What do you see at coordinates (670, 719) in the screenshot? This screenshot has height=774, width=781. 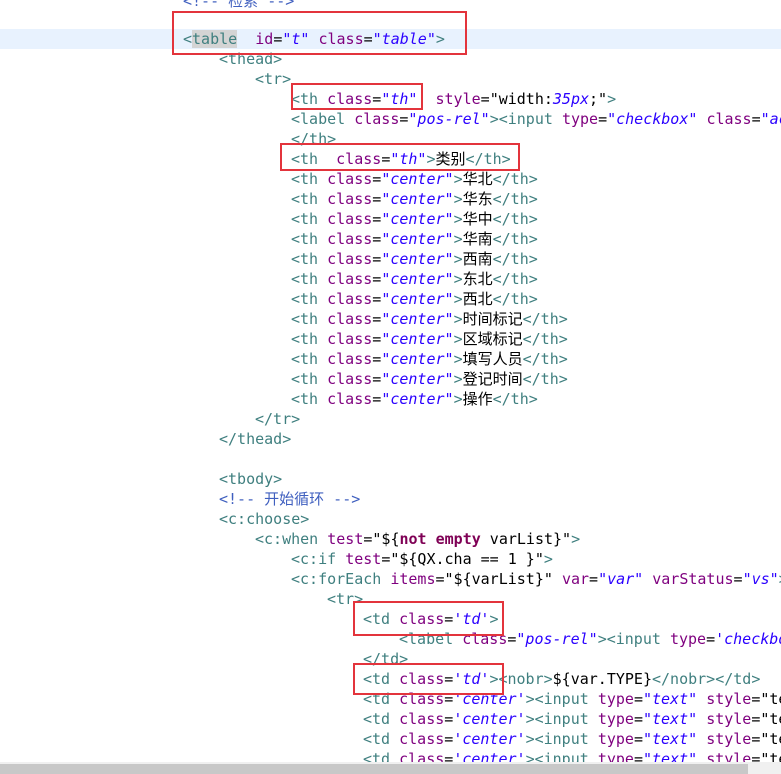 I see `code-token: "text"` at bounding box center [670, 719].